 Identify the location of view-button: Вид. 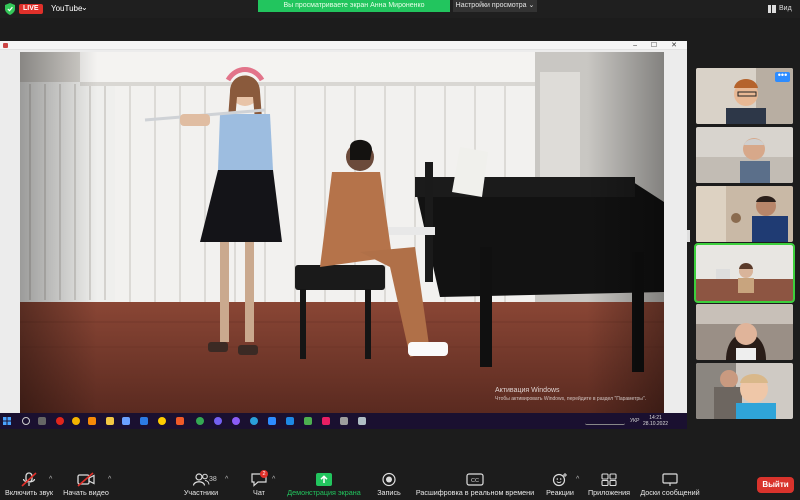
(785, 9).